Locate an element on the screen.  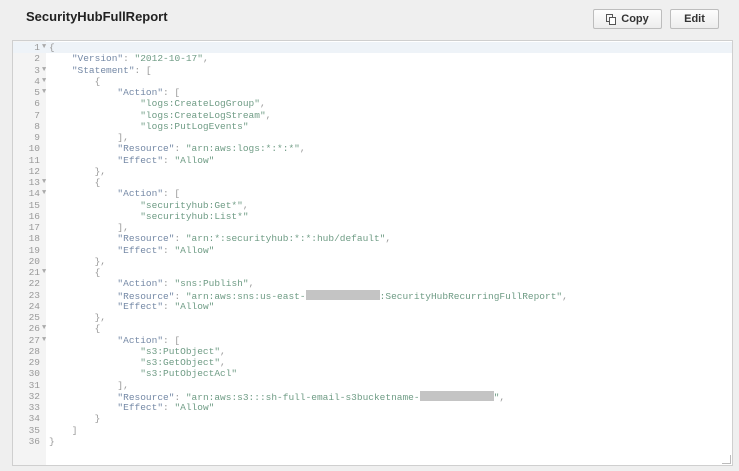
json-string: "arn:*:securityhub:*:*:hub/default" is located at coordinates (285, 239).